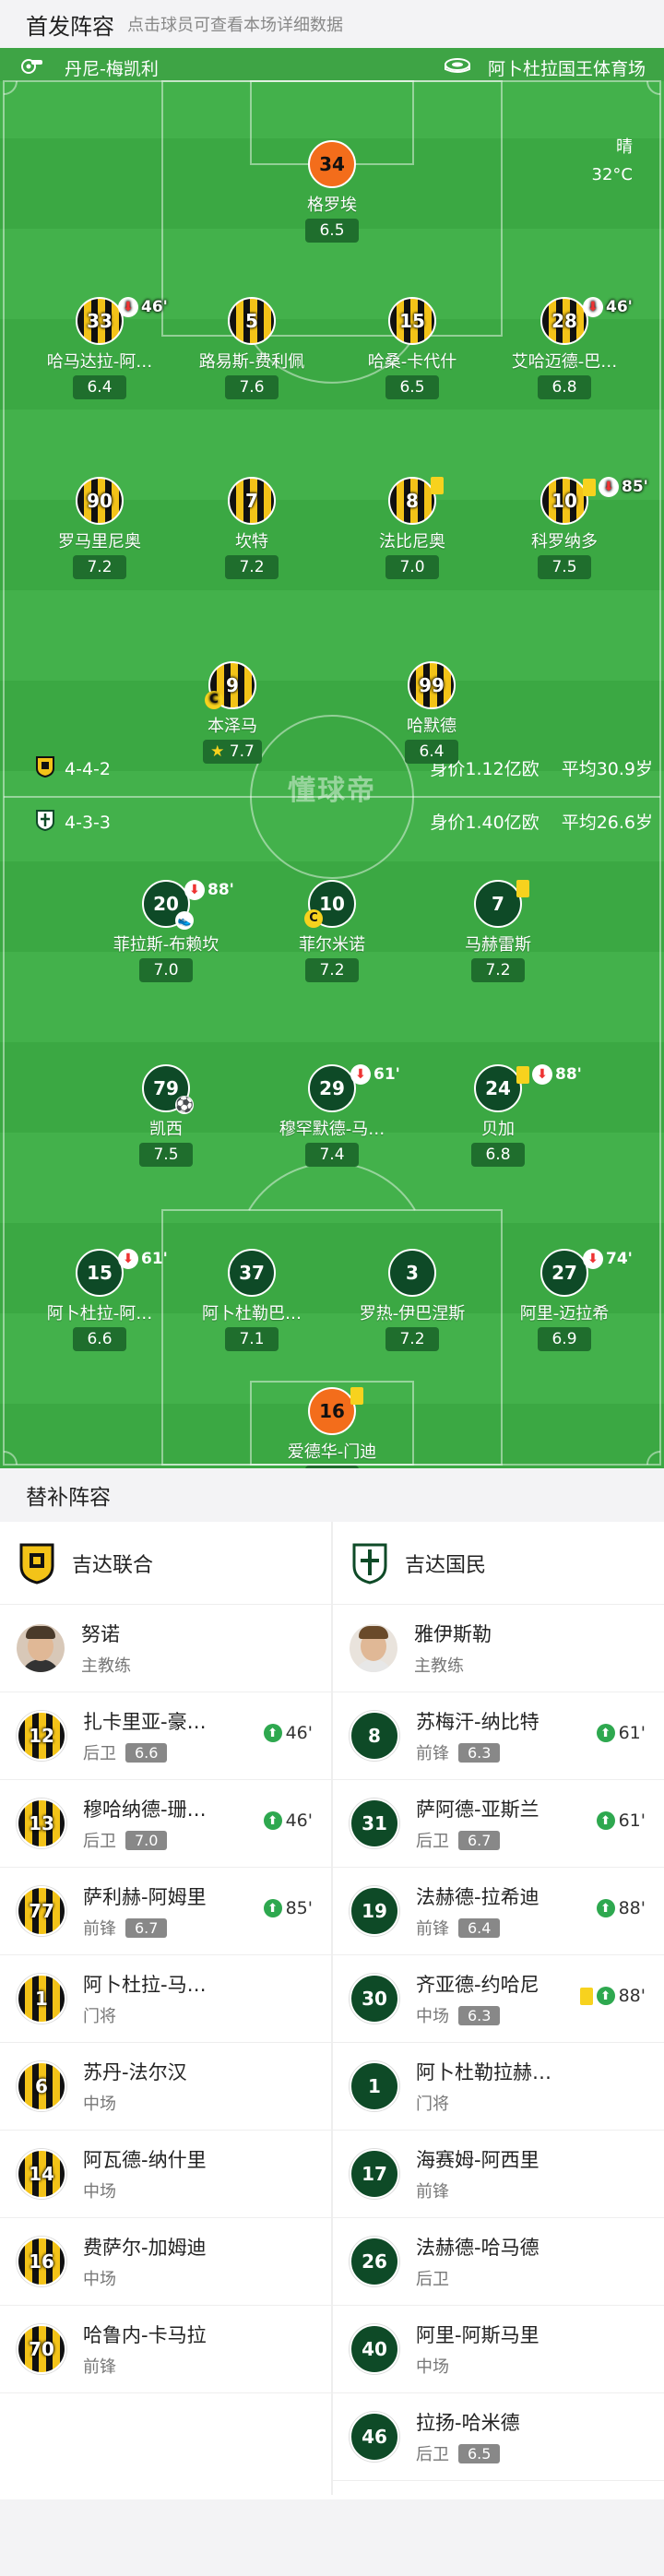  I want to click on home-player: 8 法比尼奥 7.0, so click(412, 528).